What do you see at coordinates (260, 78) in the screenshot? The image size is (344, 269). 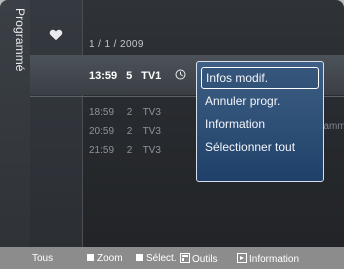 I see `menu-item-edit-info: Infos modif.` at bounding box center [260, 78].